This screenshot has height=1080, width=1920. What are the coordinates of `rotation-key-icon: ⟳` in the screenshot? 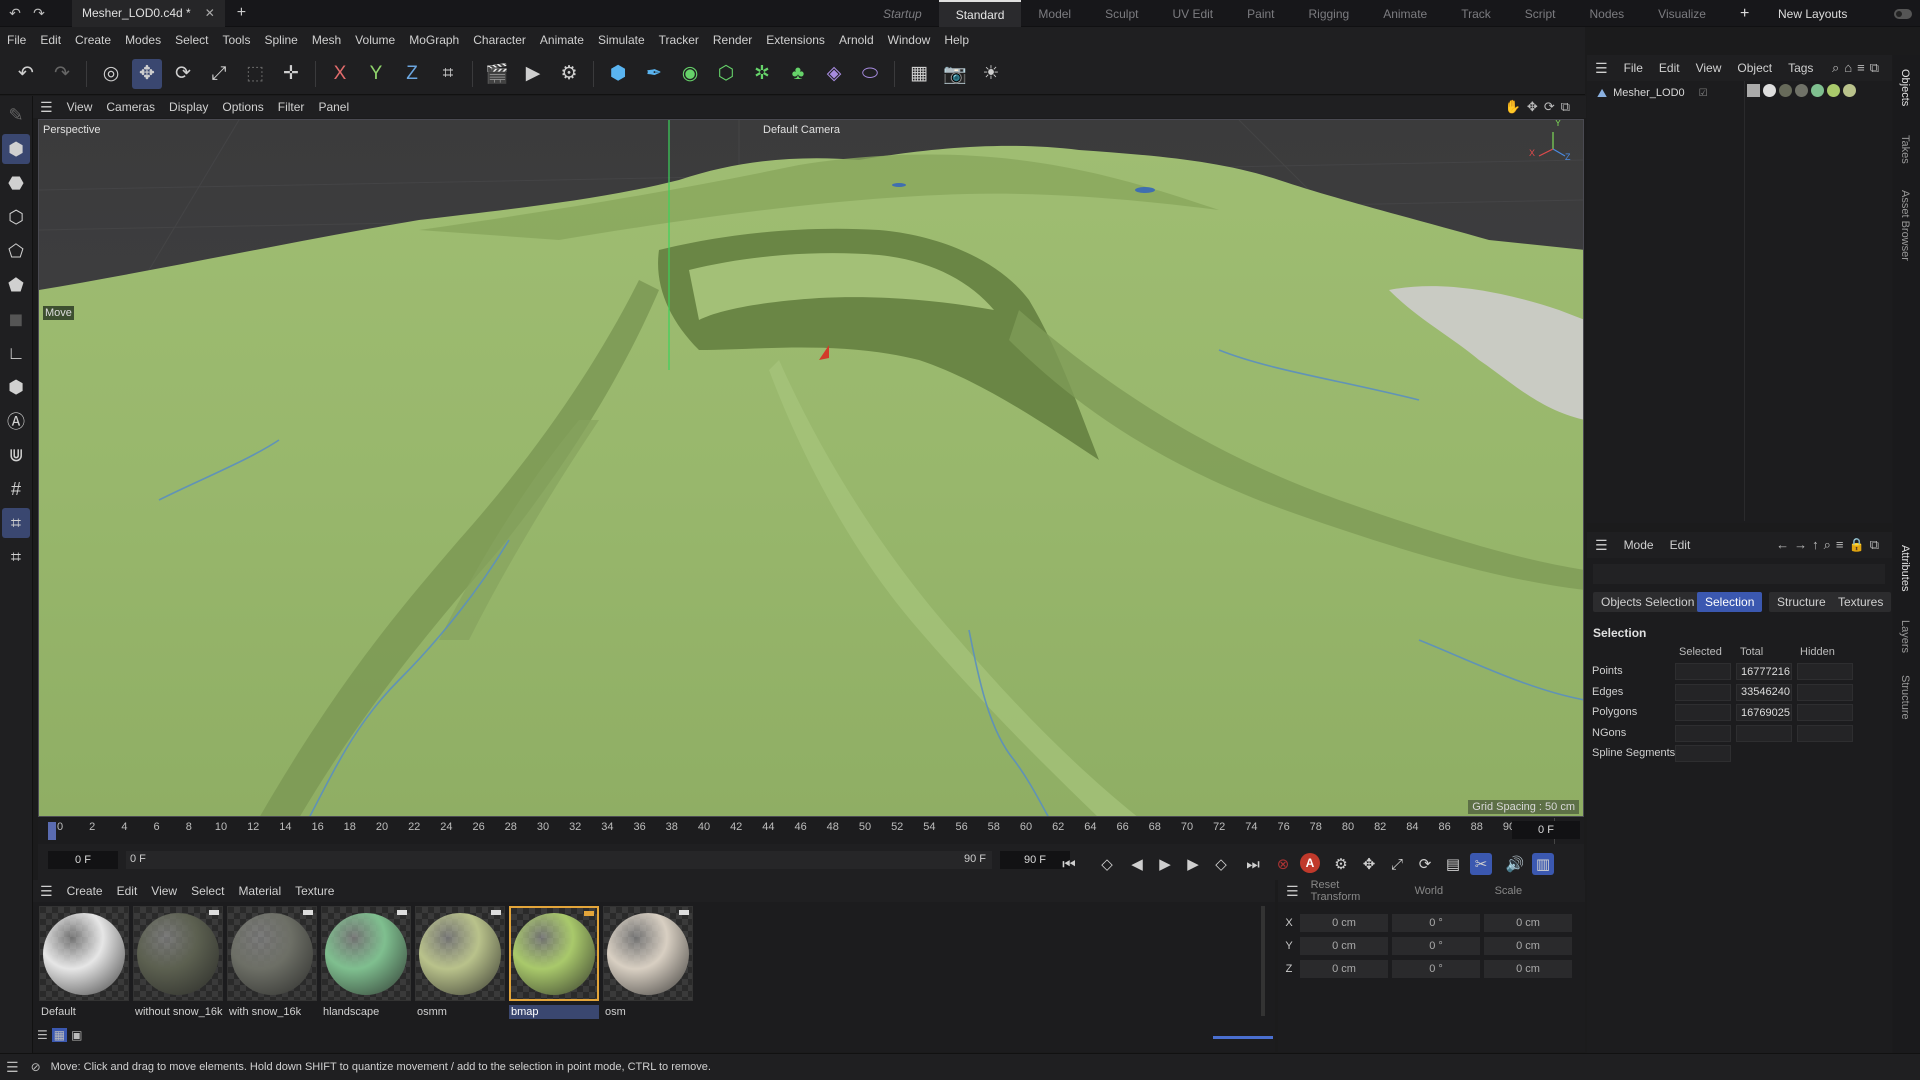 It's located at (1425, 864).